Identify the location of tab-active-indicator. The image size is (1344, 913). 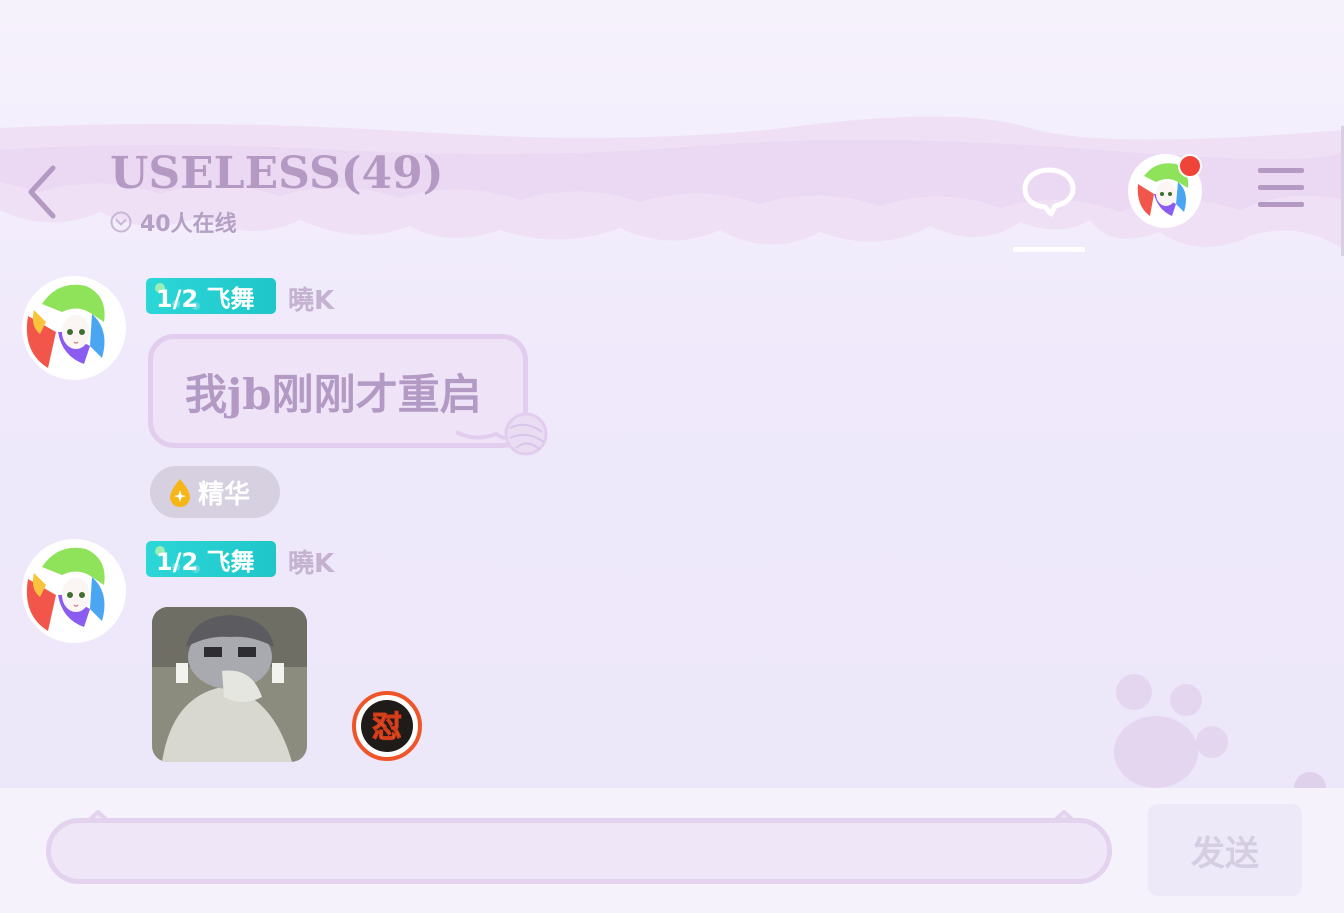
(1049, 249).